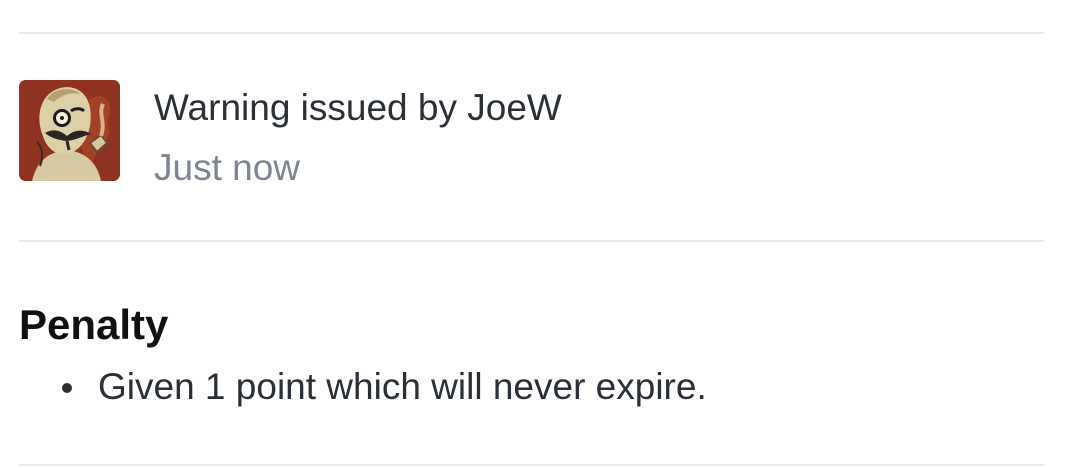  I want to click on bullet-icon, so click(67, 388).